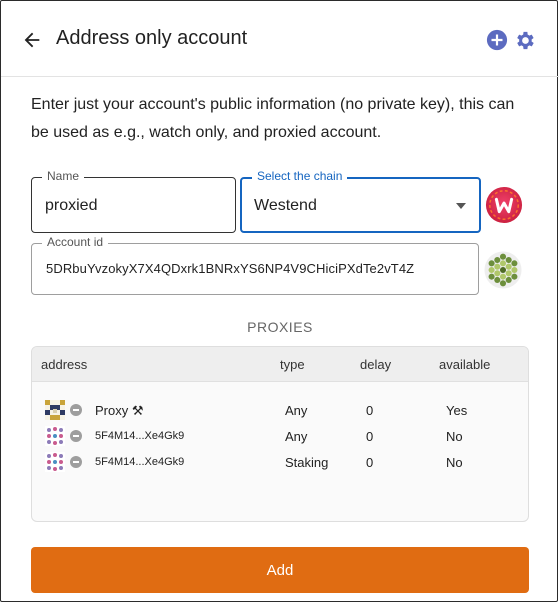 Image resolution: width=560 pixels, height=604 pixels. I want to click on column-header-address: address, so click(64, 364).